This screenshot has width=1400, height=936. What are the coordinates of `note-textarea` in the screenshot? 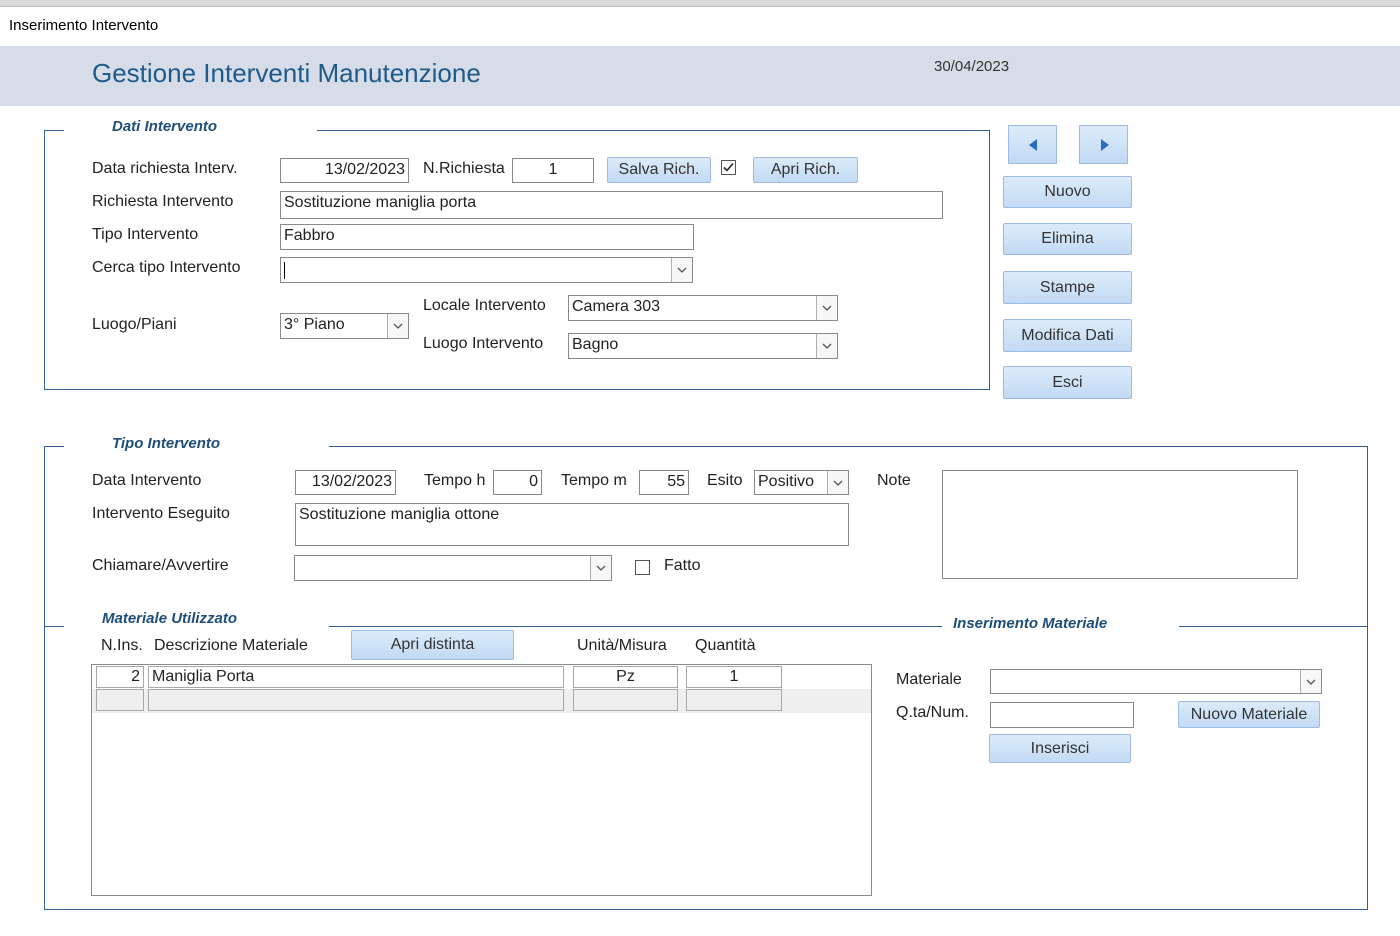 It's located at (1120, 524).